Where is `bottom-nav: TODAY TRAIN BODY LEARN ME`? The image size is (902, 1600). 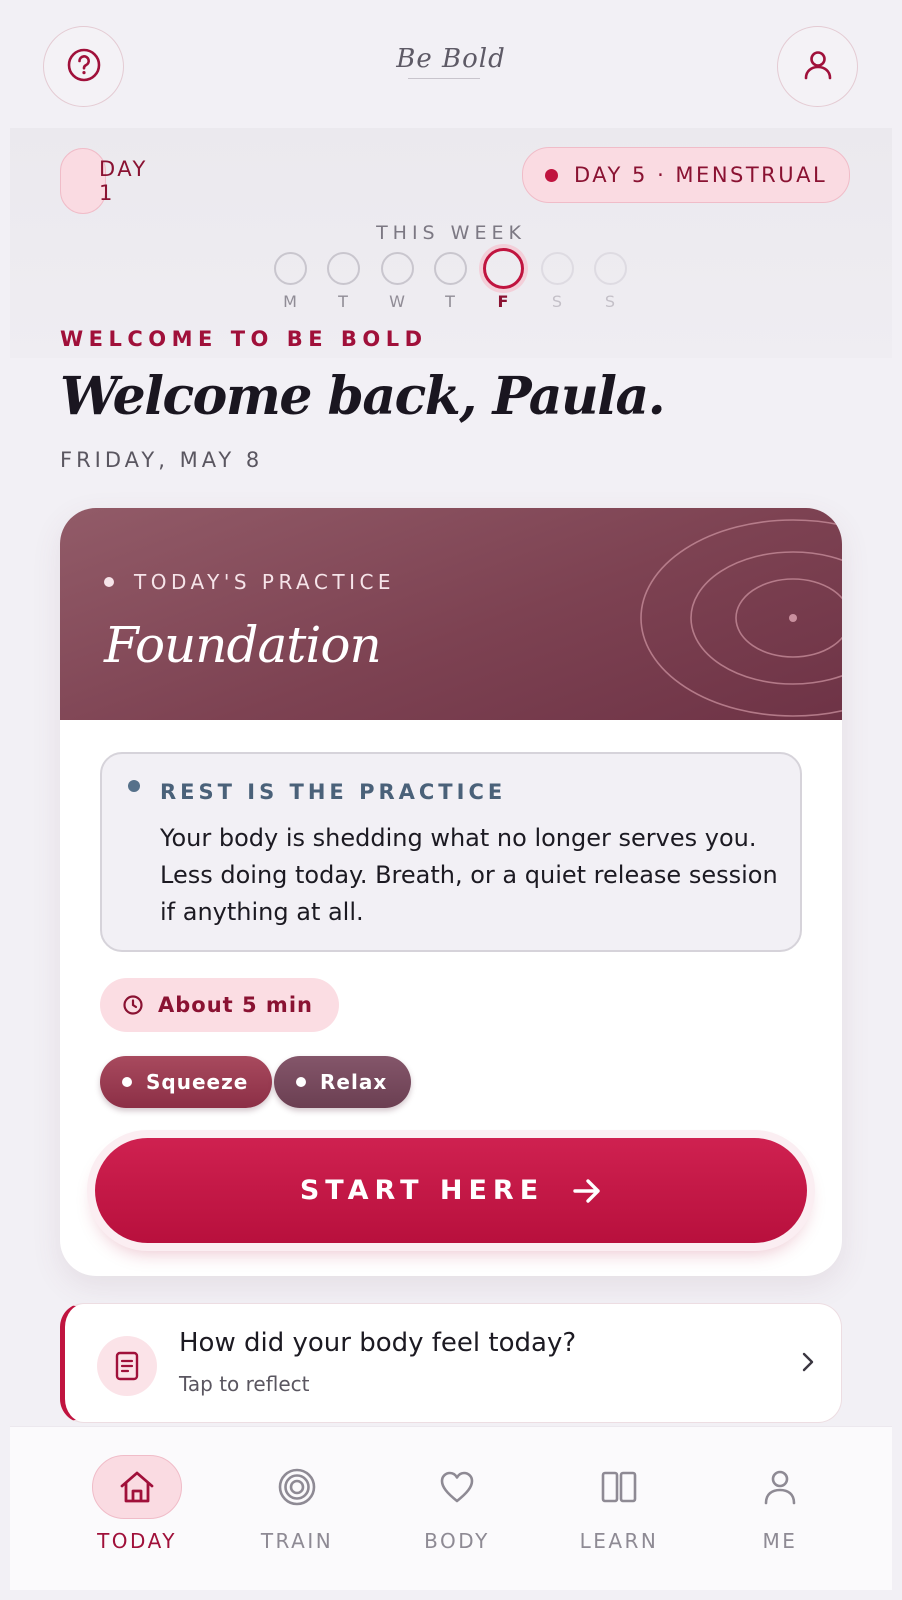 bottom-nav: TODAY TRAIN BODY LEARN ME is located at coordinates (451, 1508).